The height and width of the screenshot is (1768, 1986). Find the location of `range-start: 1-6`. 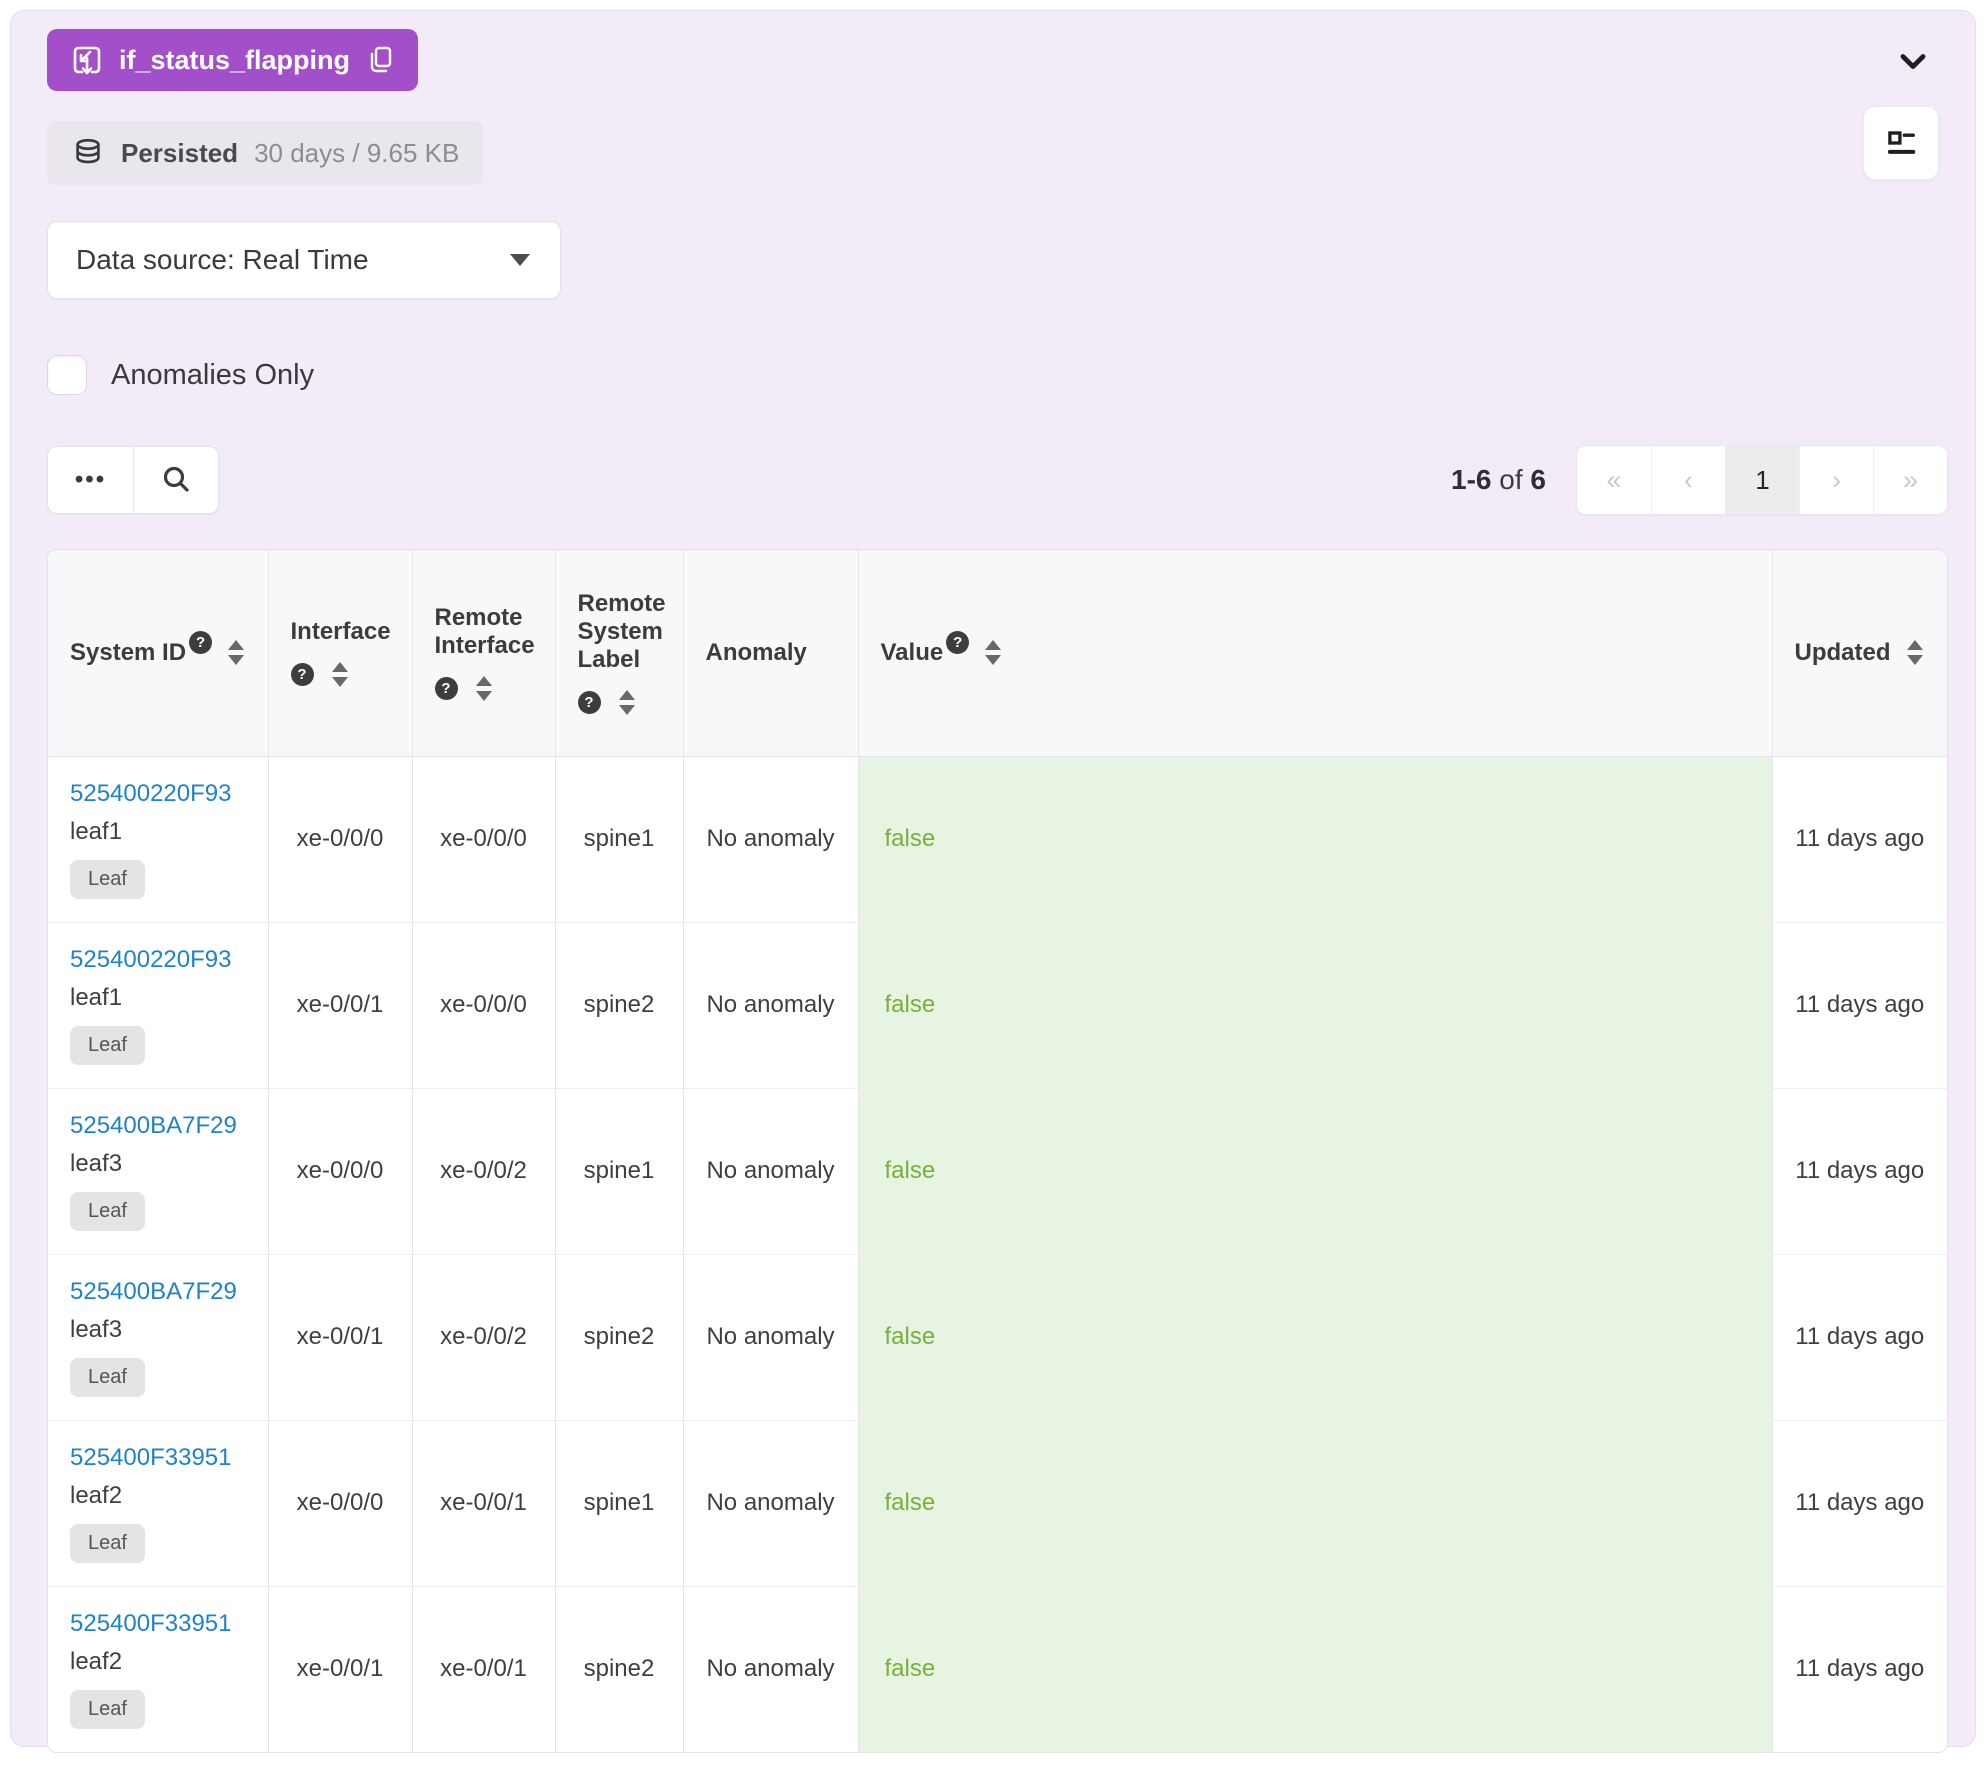

range-start: 1-6 is located at coordinates (1471, 479).